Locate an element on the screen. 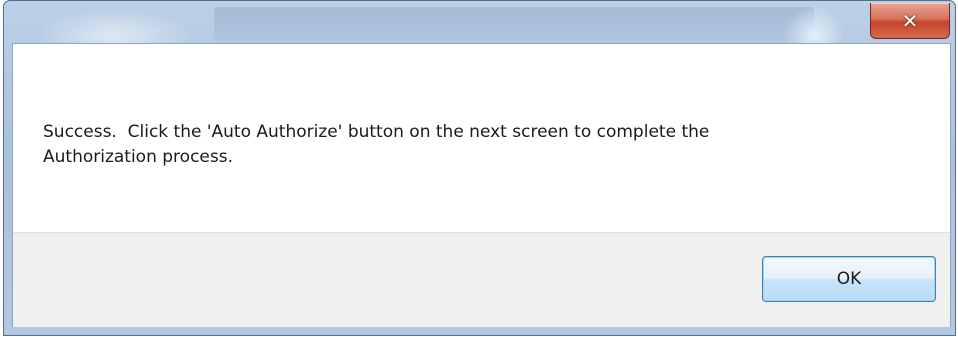 This screenshot has width=958, height=337. ok-button: OK is located at coordinates (849, 279).